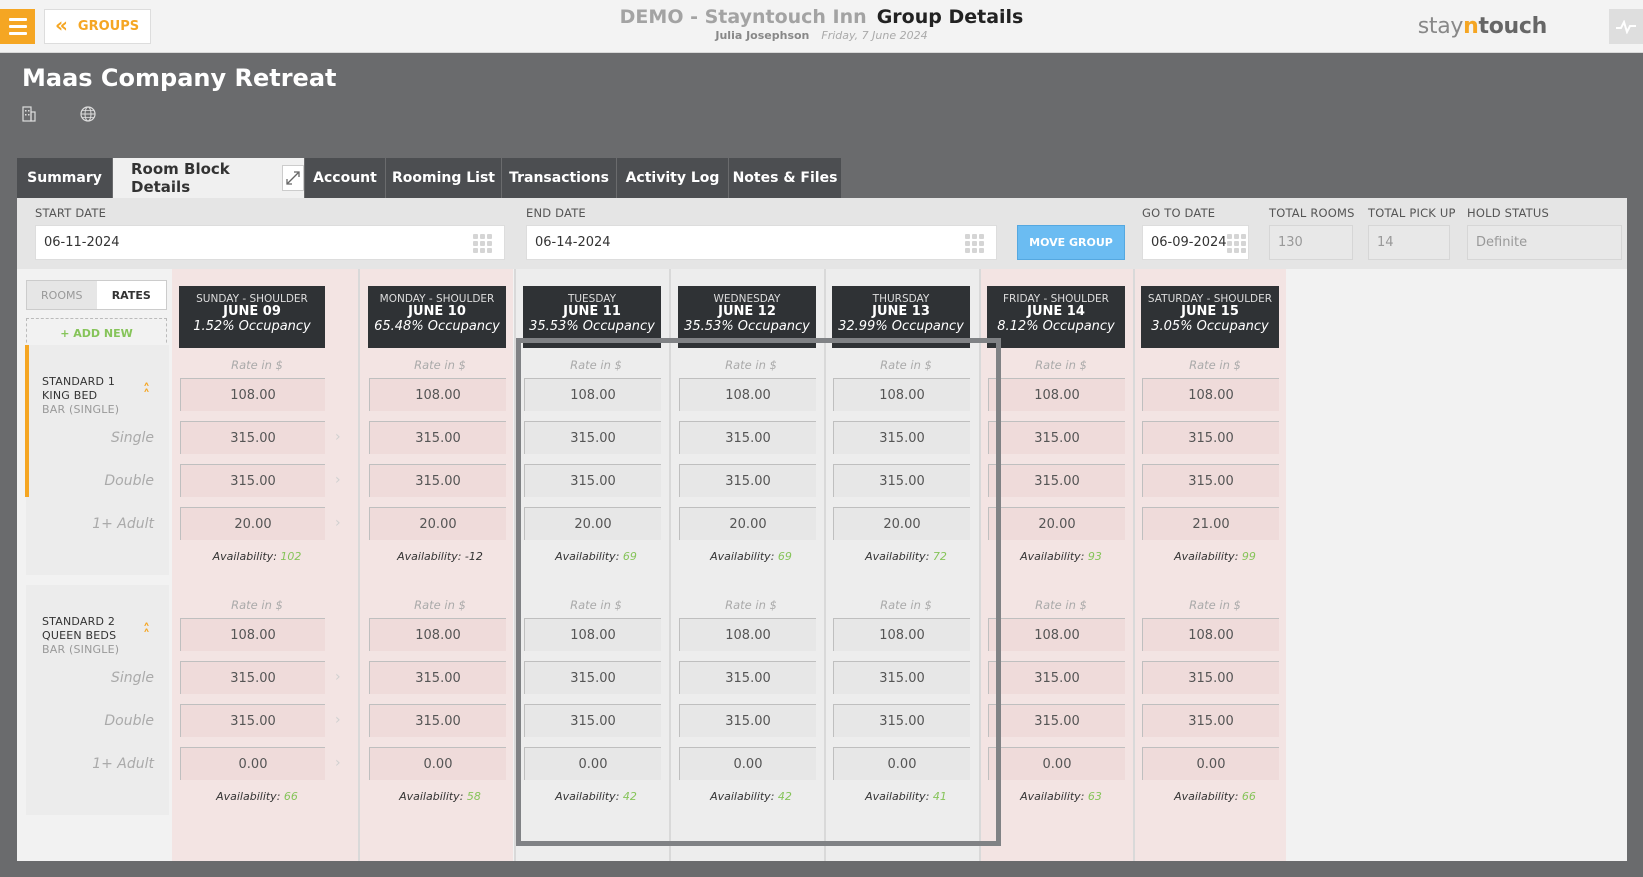 This screenshot has width=1643, height=877. I want to click on tab-summary: Summary, so click(64, 178).